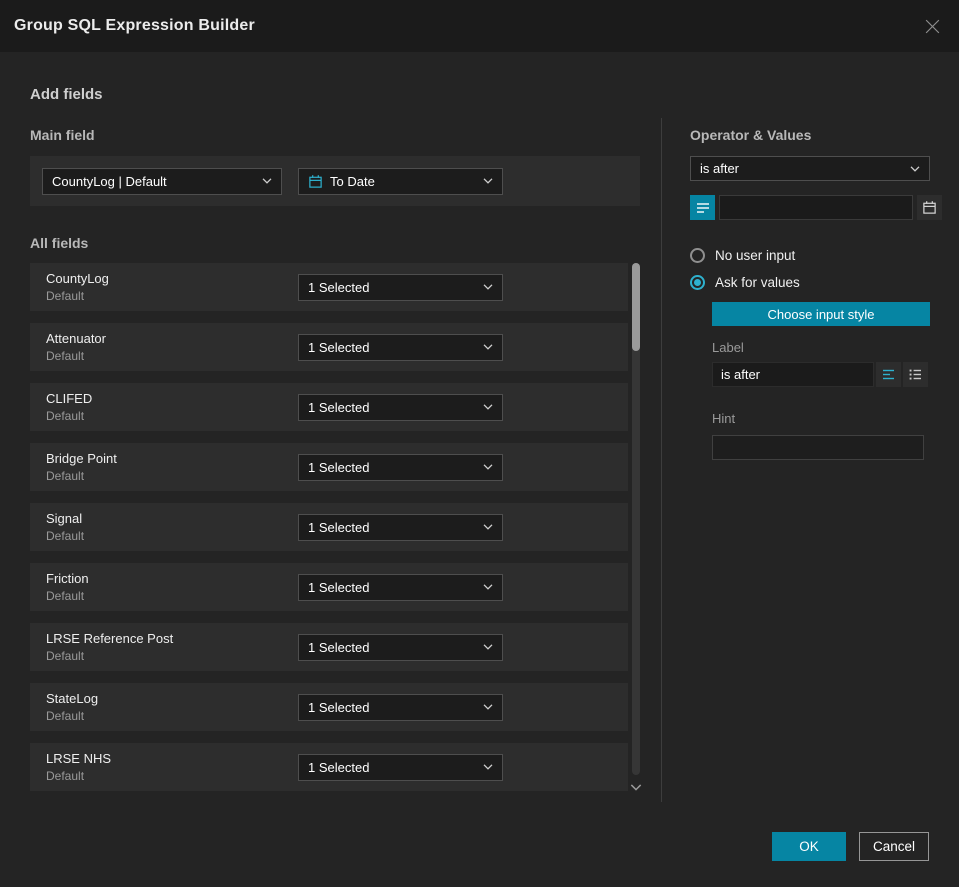 The width and height of the screenshot is (959, 887). Describe the element at coordinates (352, 181) in the screenshot. I see `date-field-select-value: To Date` at that location.